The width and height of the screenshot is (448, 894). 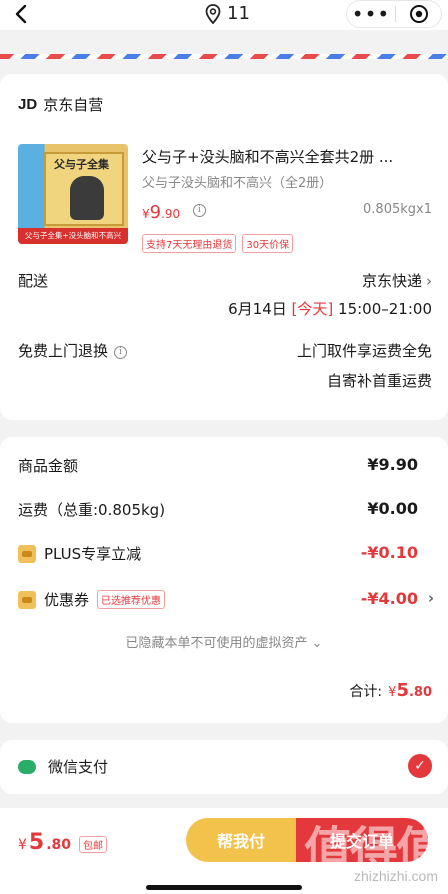 I want to click on location-pin-icon, so click(x=213, y=13).